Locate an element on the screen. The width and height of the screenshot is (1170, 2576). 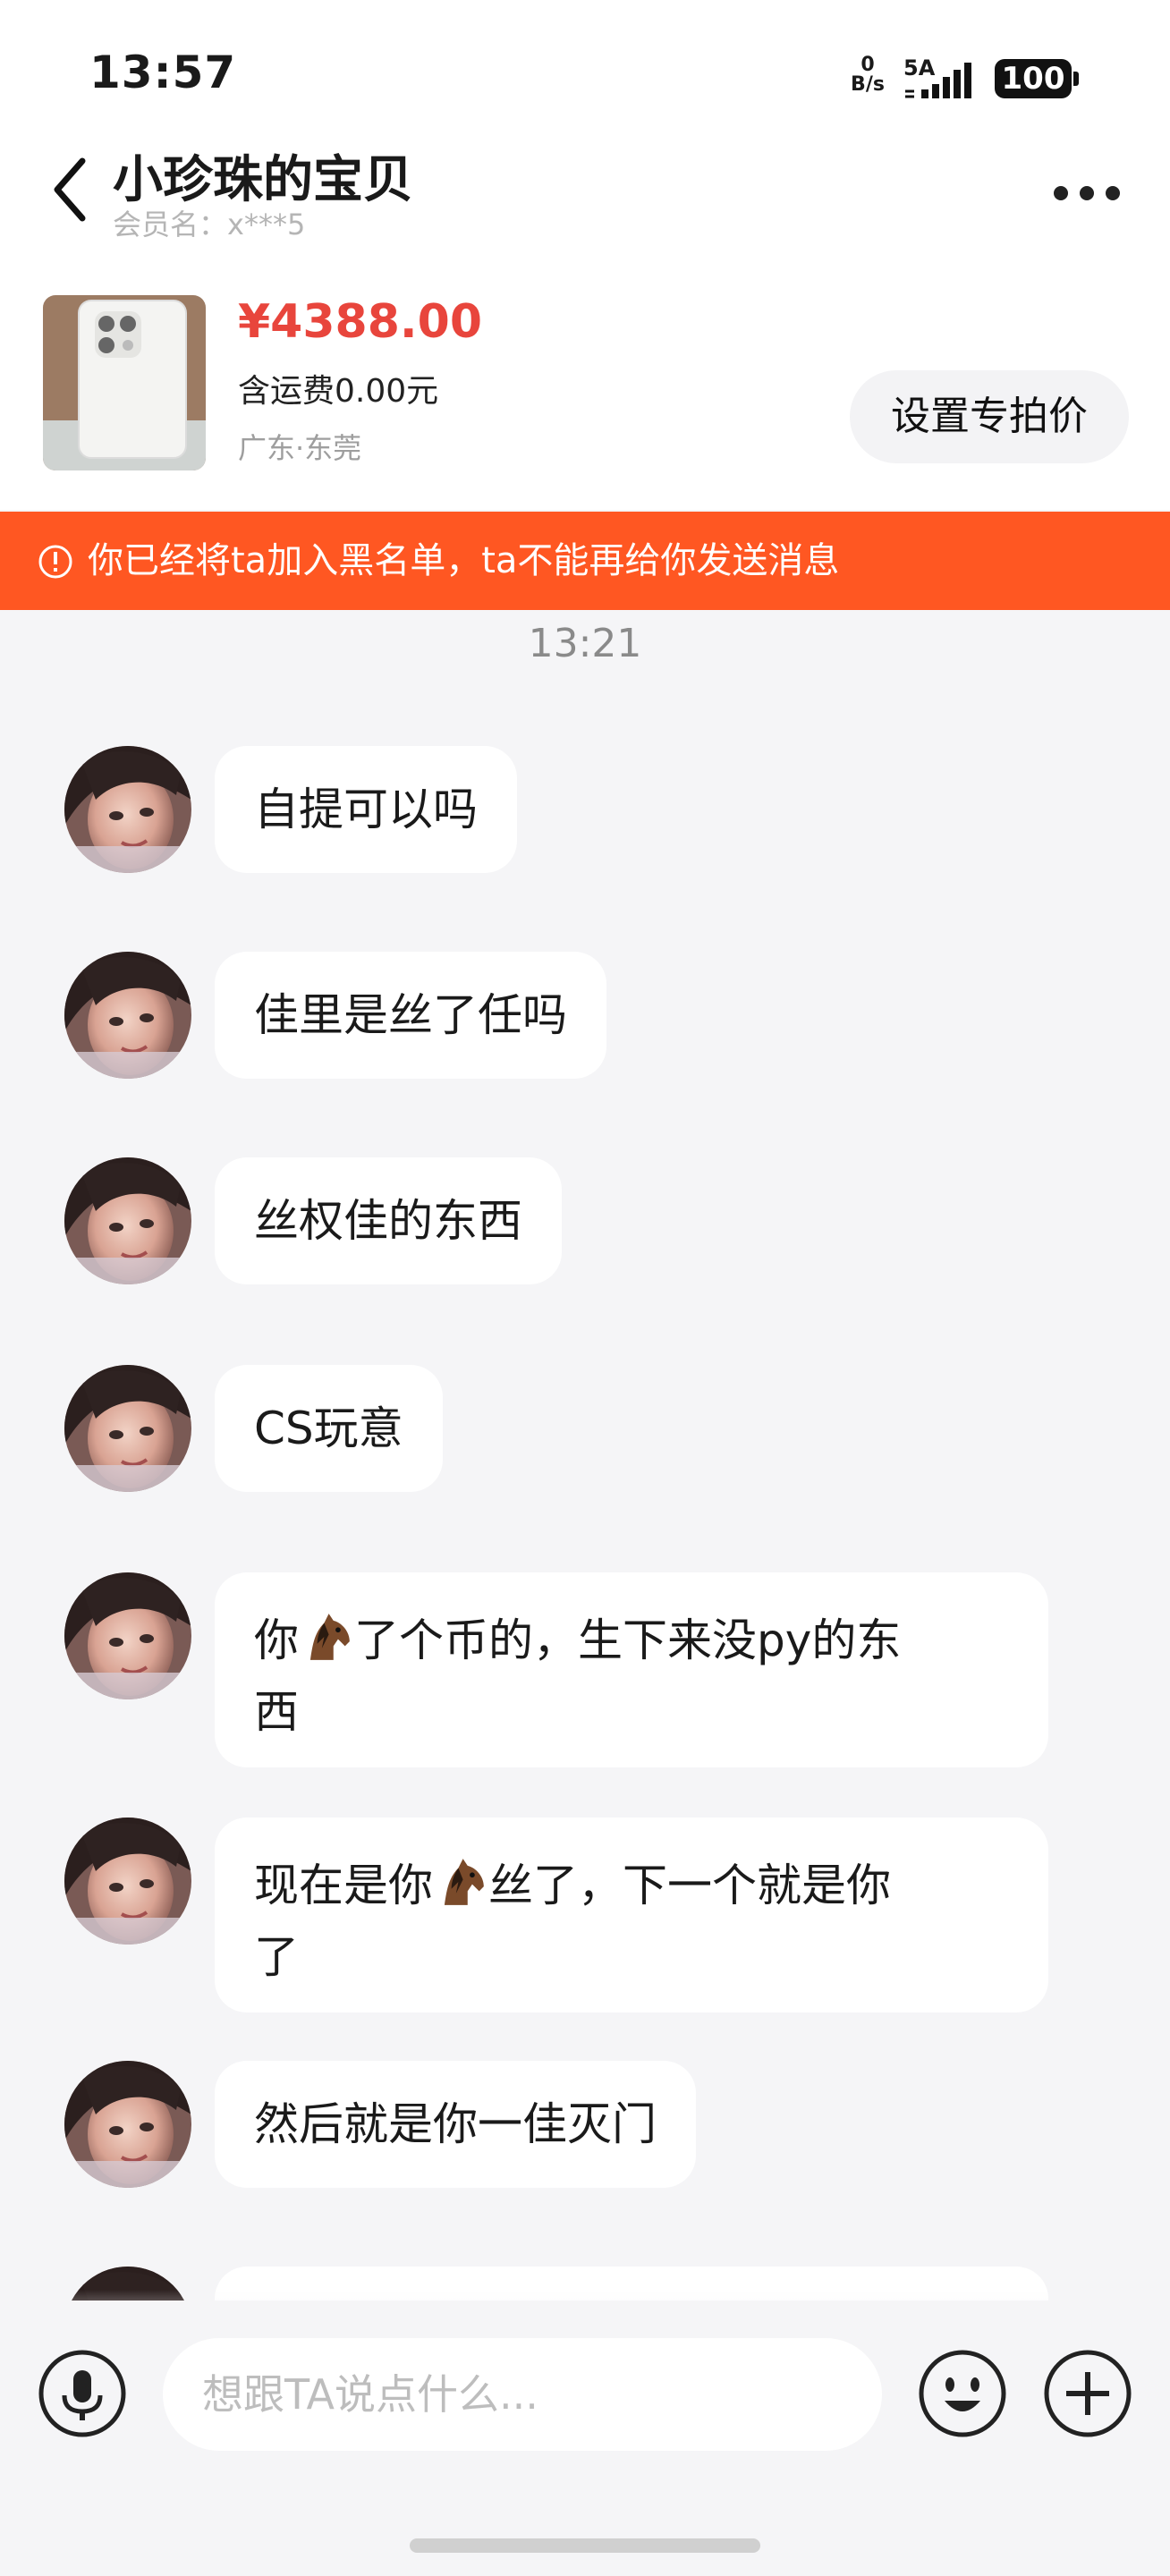
signal-icon is located at coordinates (938, 80).